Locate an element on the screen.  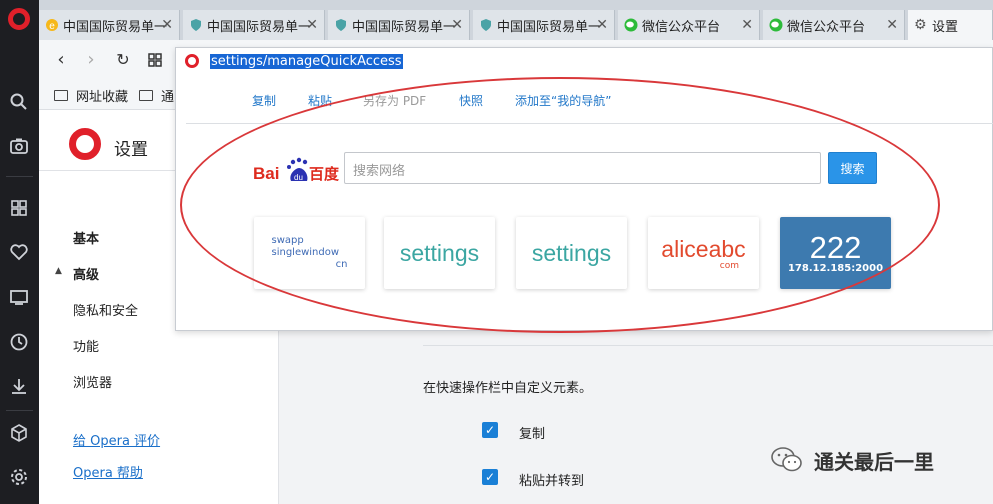
quick-access-tile: 222 178.12.185:2000 is located at coordinates (835, 253).